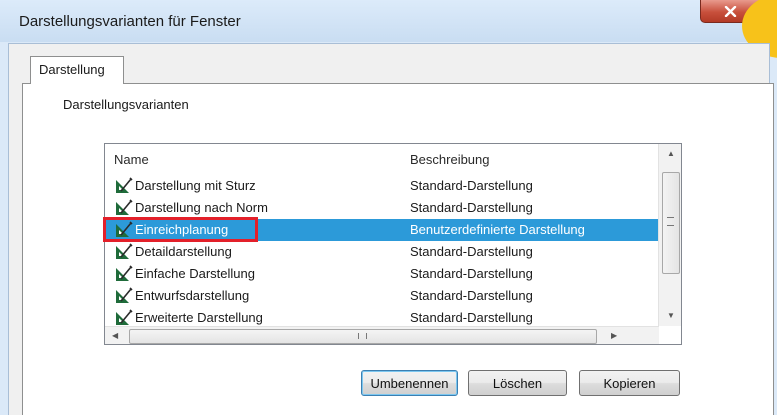  Describe the element at coordinates (192, 295) in the screenshot. I see `item-name: Entwurfsdarstellung` at that location.